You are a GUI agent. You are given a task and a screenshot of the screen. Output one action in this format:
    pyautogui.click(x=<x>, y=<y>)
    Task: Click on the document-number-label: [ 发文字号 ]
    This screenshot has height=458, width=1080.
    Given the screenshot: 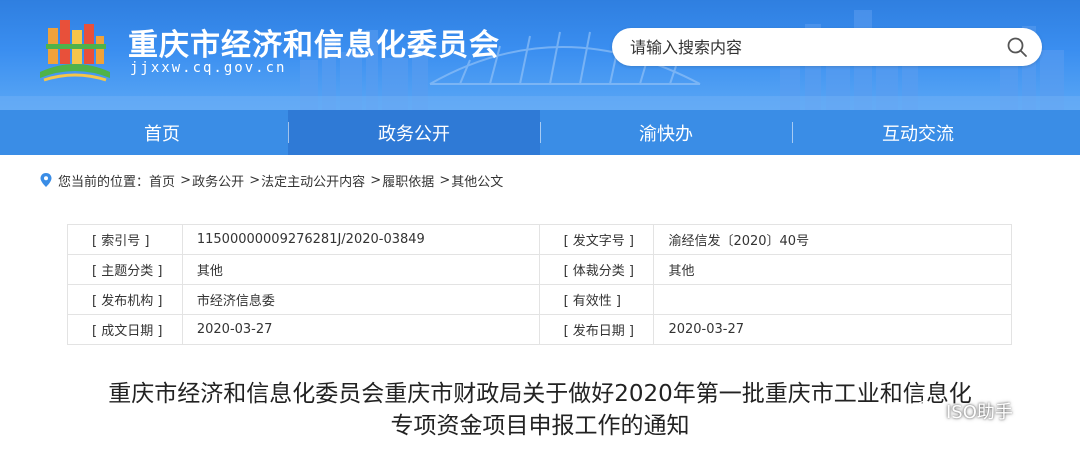 What is the action you would take?
    pyautogui.click(x=596, y=239)
    